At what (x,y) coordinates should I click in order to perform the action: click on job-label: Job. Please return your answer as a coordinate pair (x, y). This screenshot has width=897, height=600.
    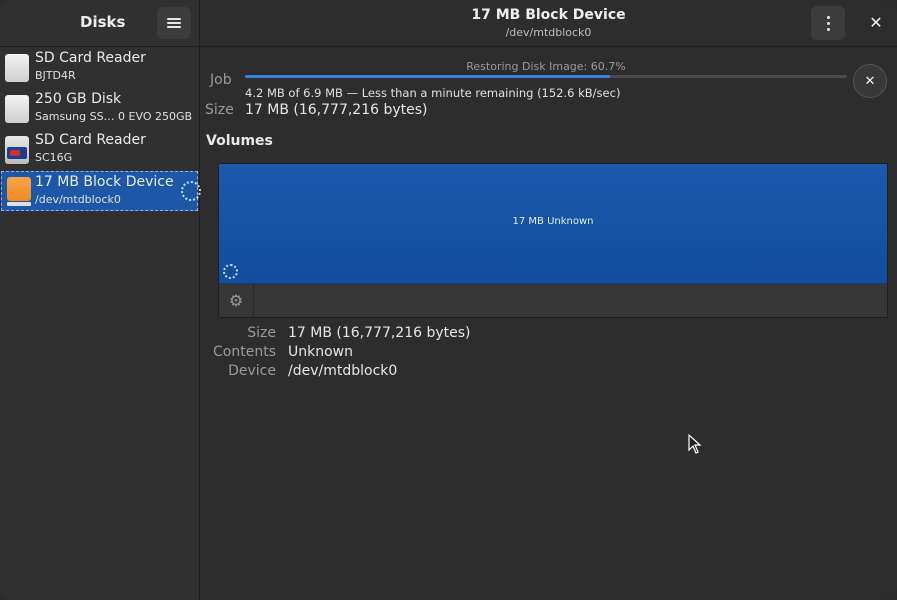
    Looking at the image, I should click on (221, 80).